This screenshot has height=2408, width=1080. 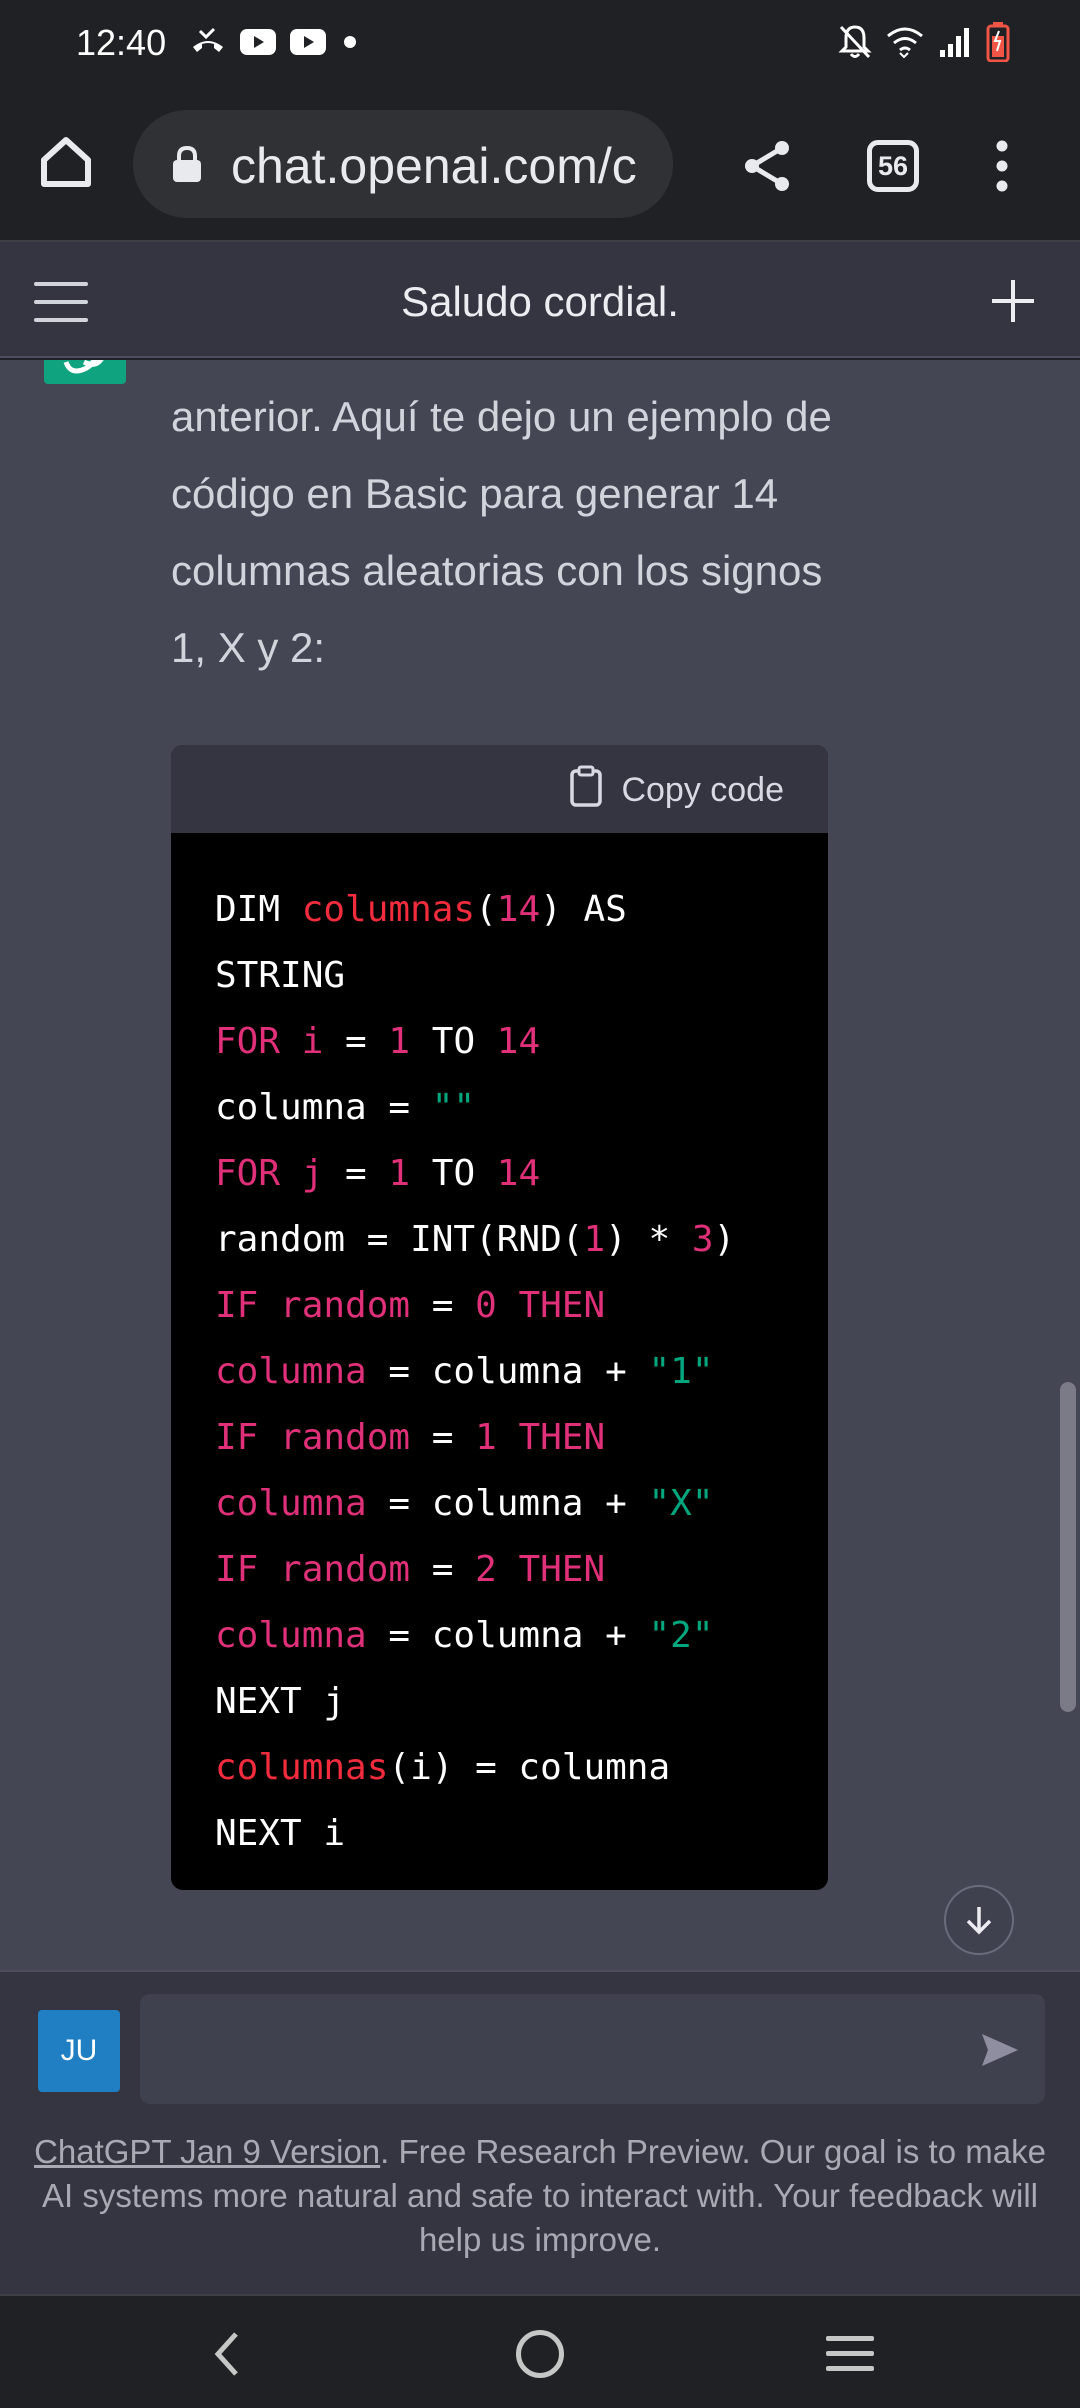 I want to click on recent-apps-icon, so click(x=850, y=2354).